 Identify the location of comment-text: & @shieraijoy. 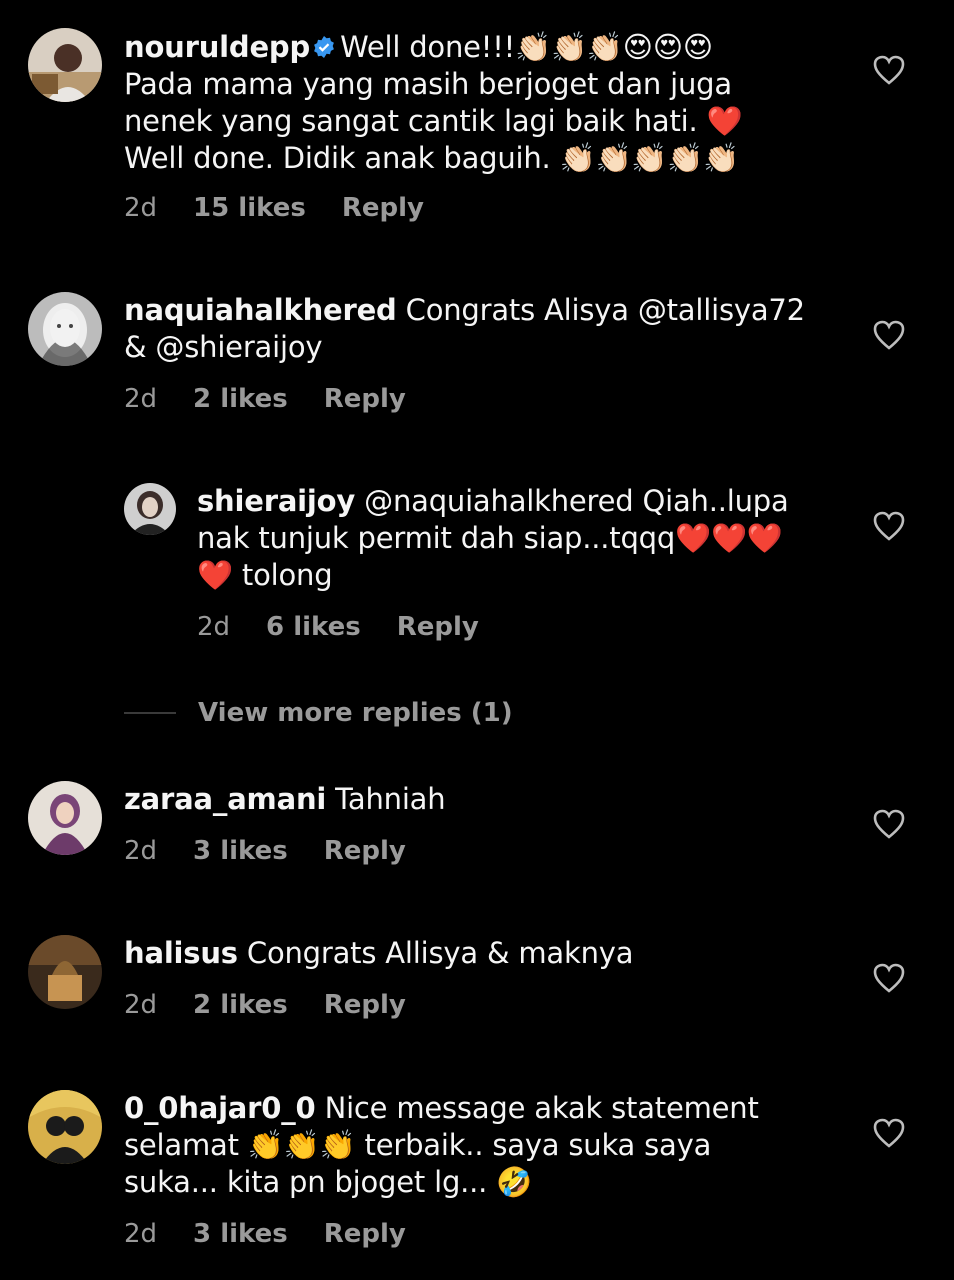
(223, 347).